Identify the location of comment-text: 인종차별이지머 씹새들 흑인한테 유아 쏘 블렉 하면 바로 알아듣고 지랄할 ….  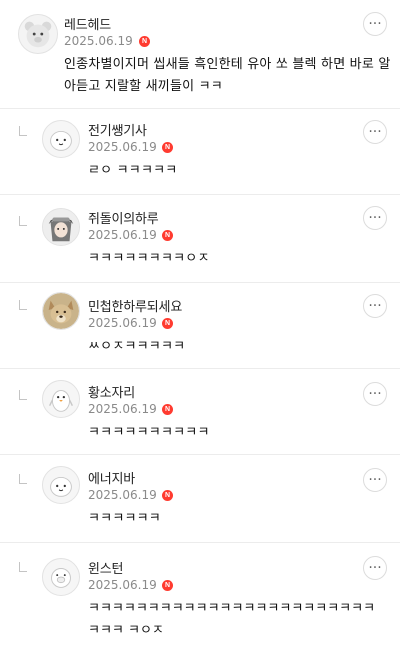
(227, 75).